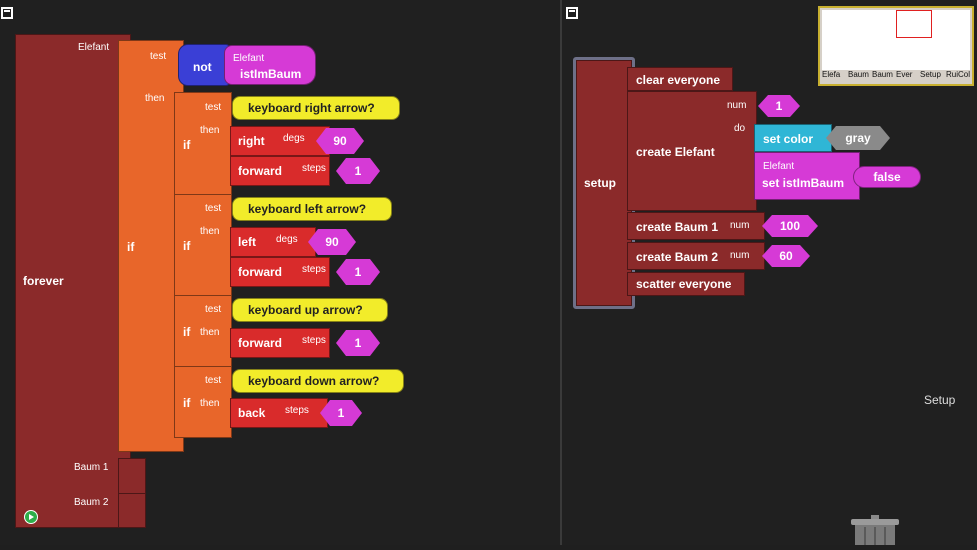 The width and height of the screenshot is (977, 550). What do you see at coordinates (43, 281) in the screenshot?
I see `forever-label: forever` at bounding box center [43, 281].